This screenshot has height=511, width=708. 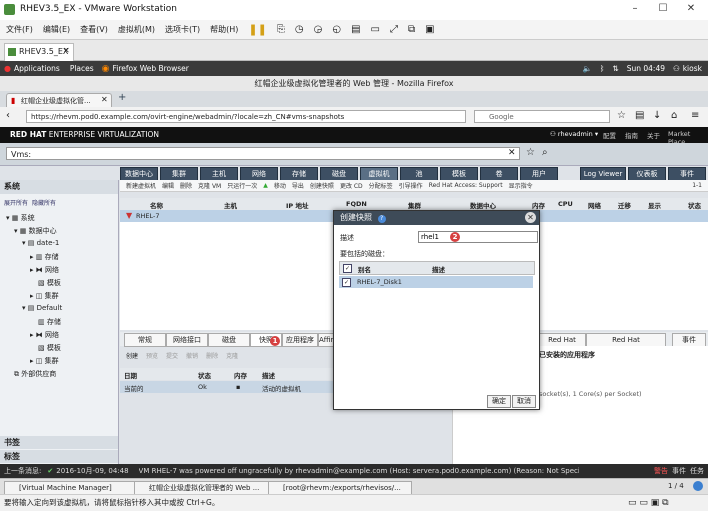 What do you see at coordinates (411, 185) in the screenshot?
I see `boot-action-button: 引导操作` at bounding box center [411, 185].